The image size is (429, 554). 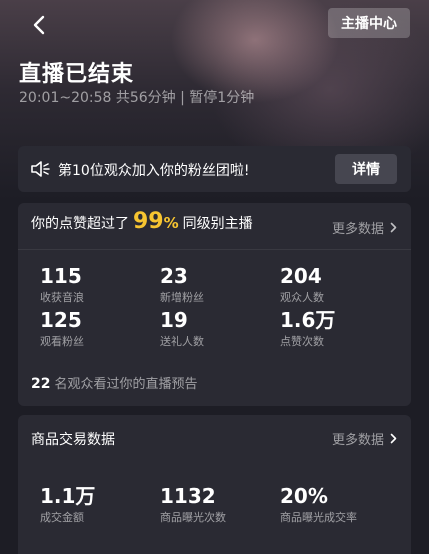 I want to click on goods-stat-amount: 1.1万 成交金额, so click(x=100, y=505).